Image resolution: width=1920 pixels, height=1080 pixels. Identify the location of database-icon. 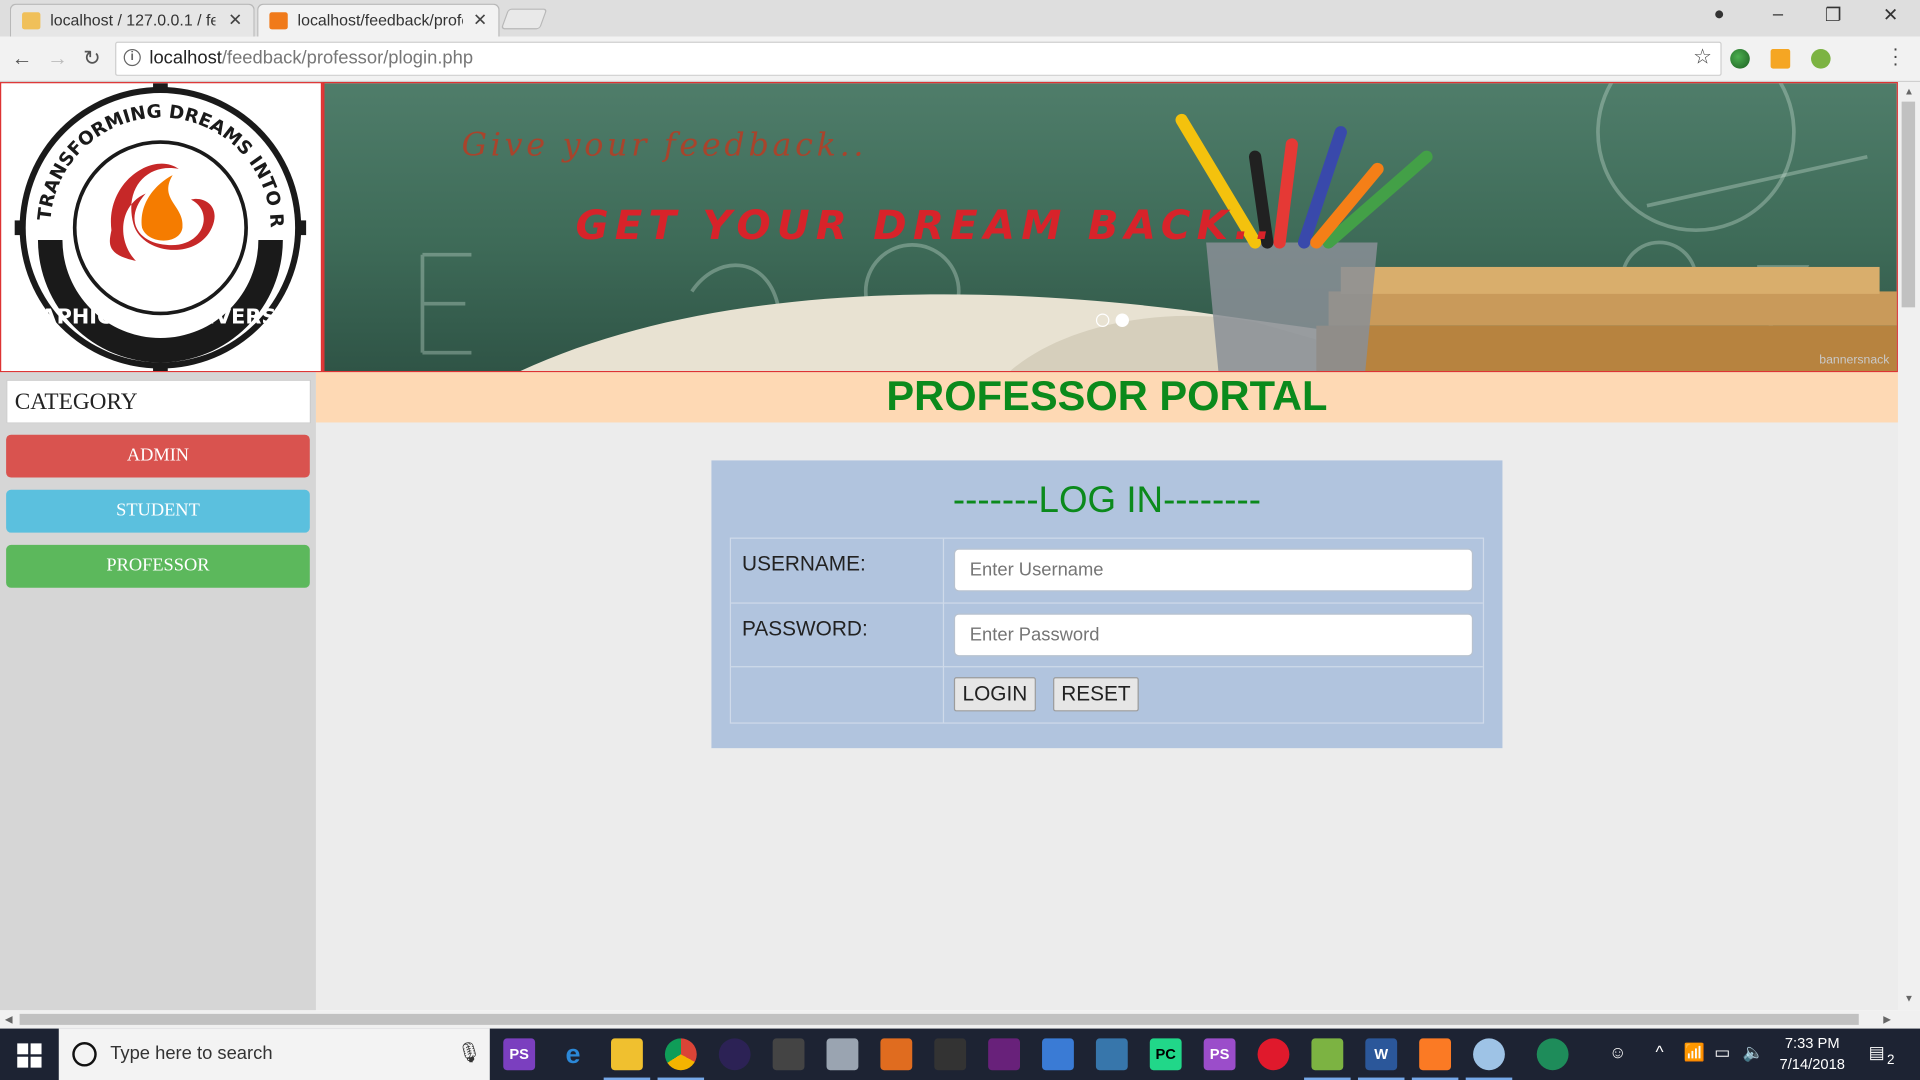
(842, 1054).